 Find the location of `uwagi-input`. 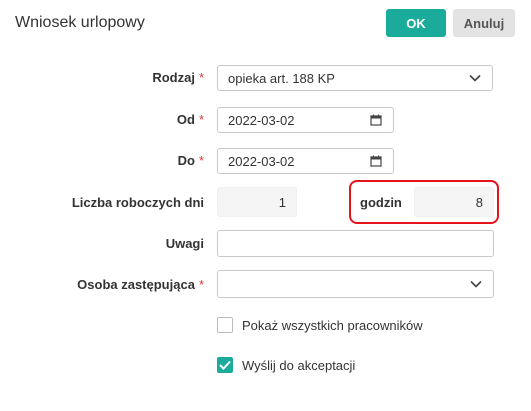

uwagi-input is located at coordinates (355, 243).